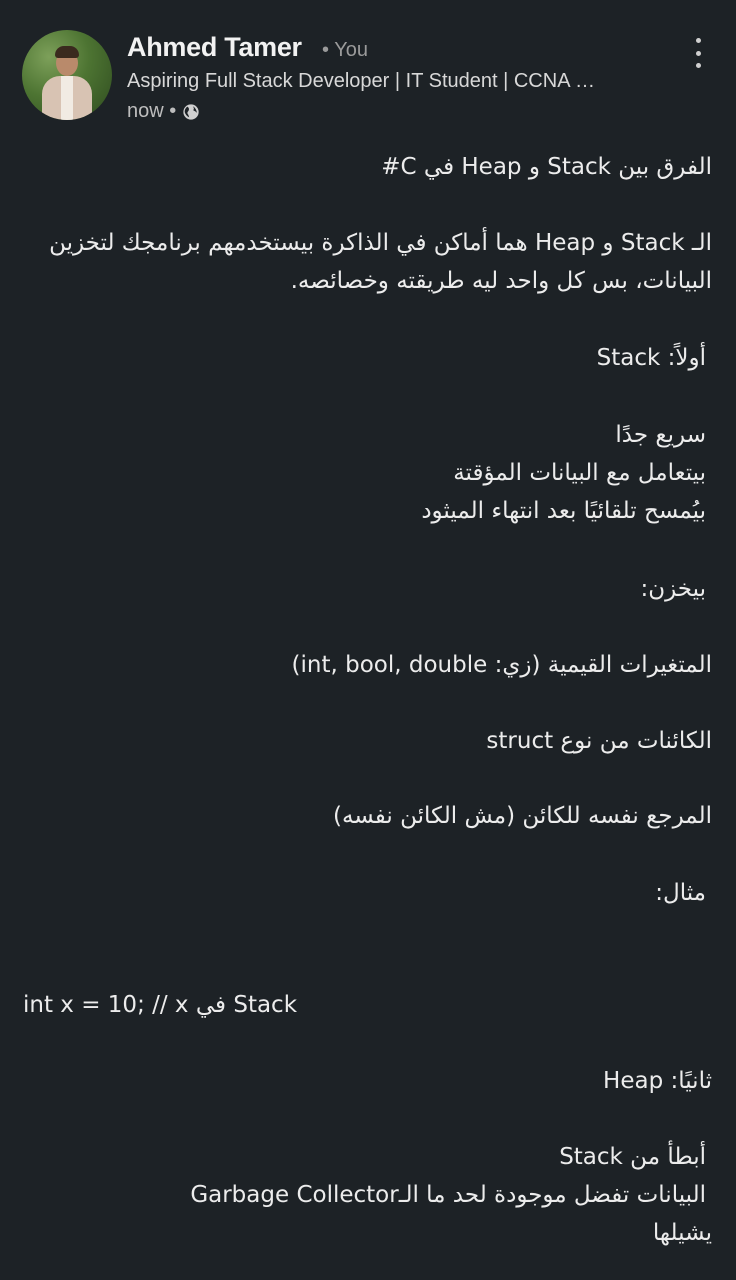  I want to click on stack-heading: أولاً: Stack, so click(651, 358).